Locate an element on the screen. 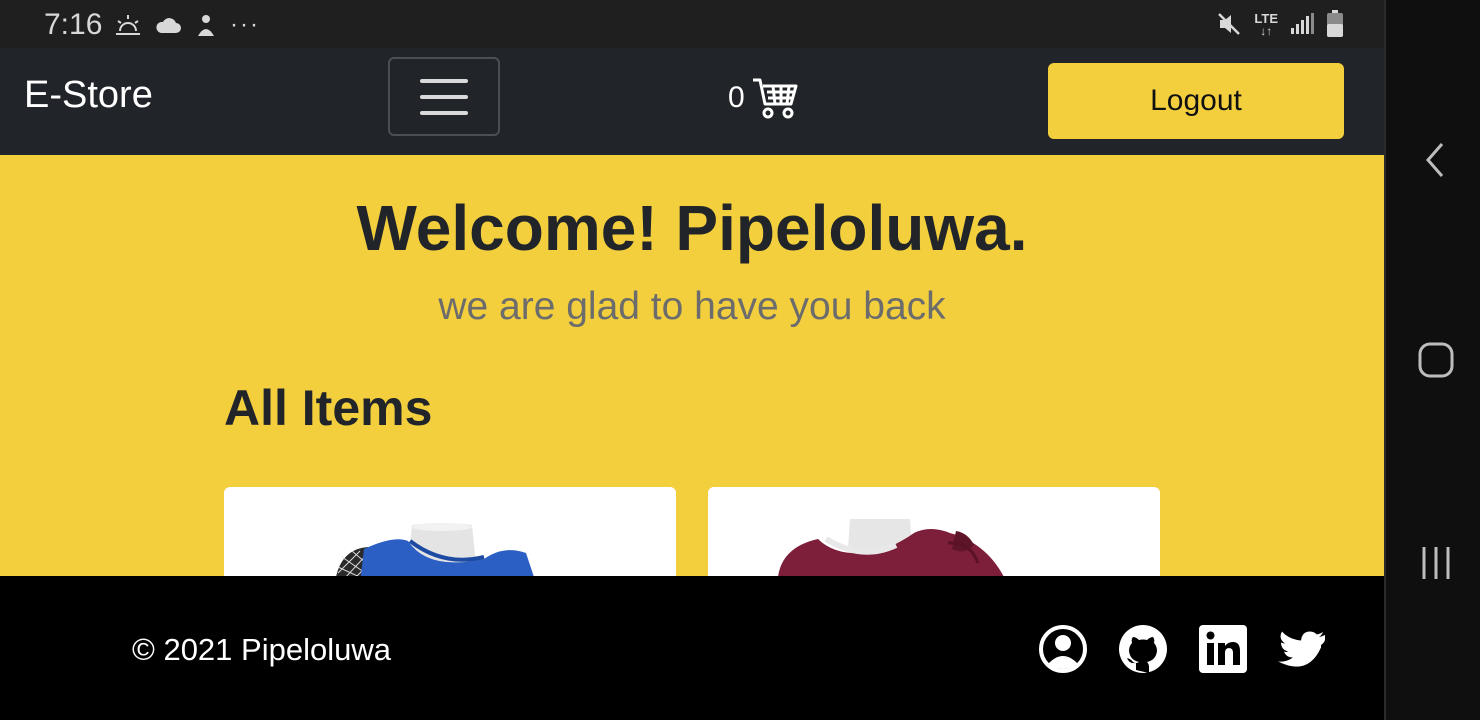 Image resolution: width=1480 pixels, height=720 pixels. cart-count: 0 is located at coordinates (736, 97).